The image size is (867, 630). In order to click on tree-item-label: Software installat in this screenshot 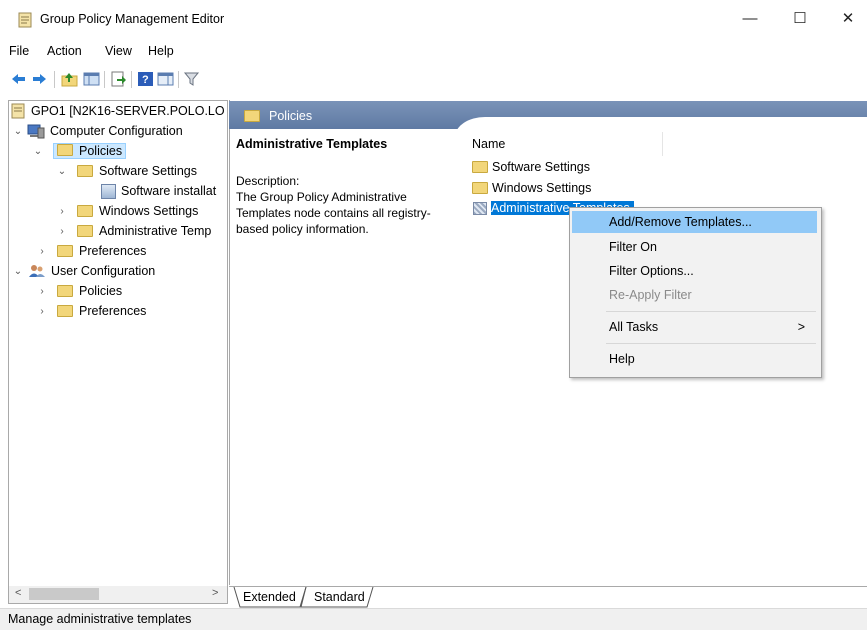, I will do `click(169, 191)`.